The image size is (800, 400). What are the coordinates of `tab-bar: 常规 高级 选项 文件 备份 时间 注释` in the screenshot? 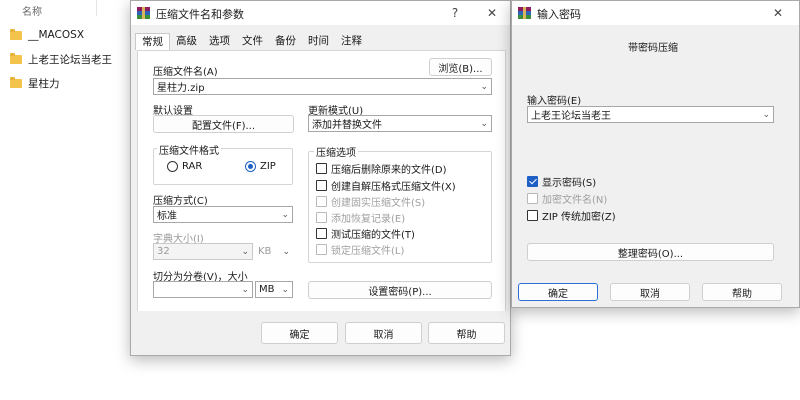 It's located at (251, 41).